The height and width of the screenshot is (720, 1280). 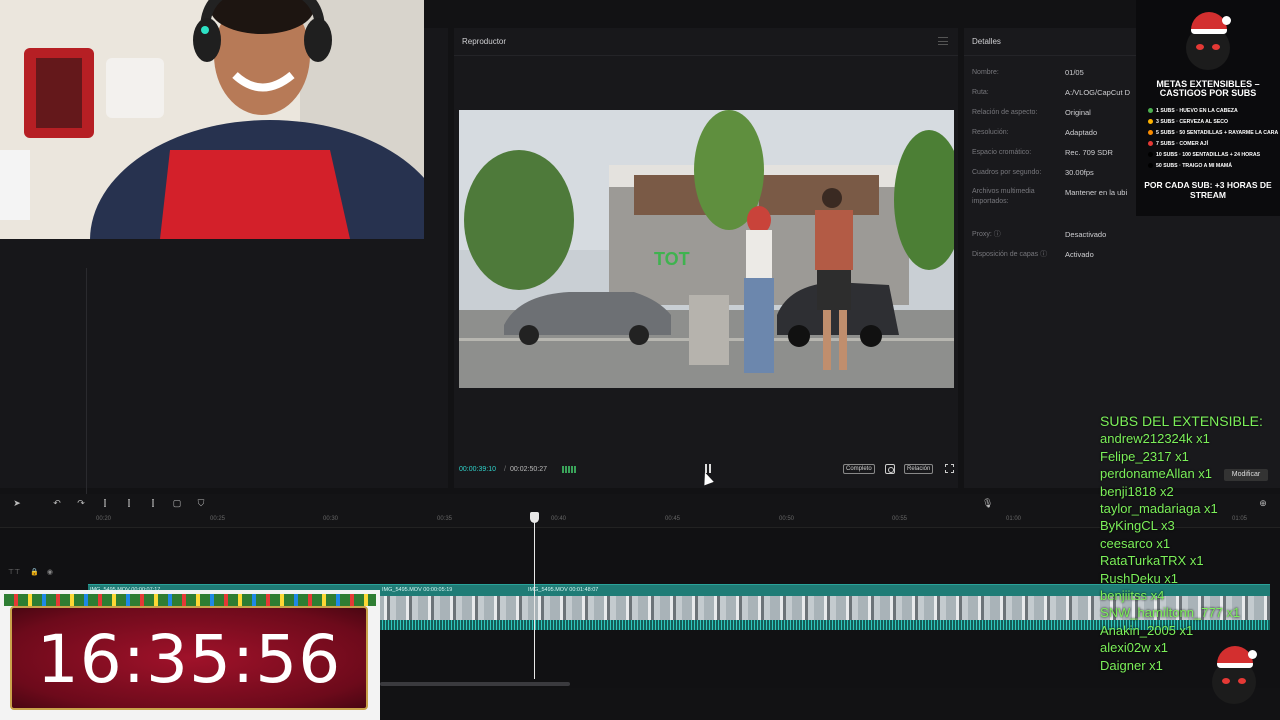 I want to click on webcam-overlay, so click(x=212, y=119).